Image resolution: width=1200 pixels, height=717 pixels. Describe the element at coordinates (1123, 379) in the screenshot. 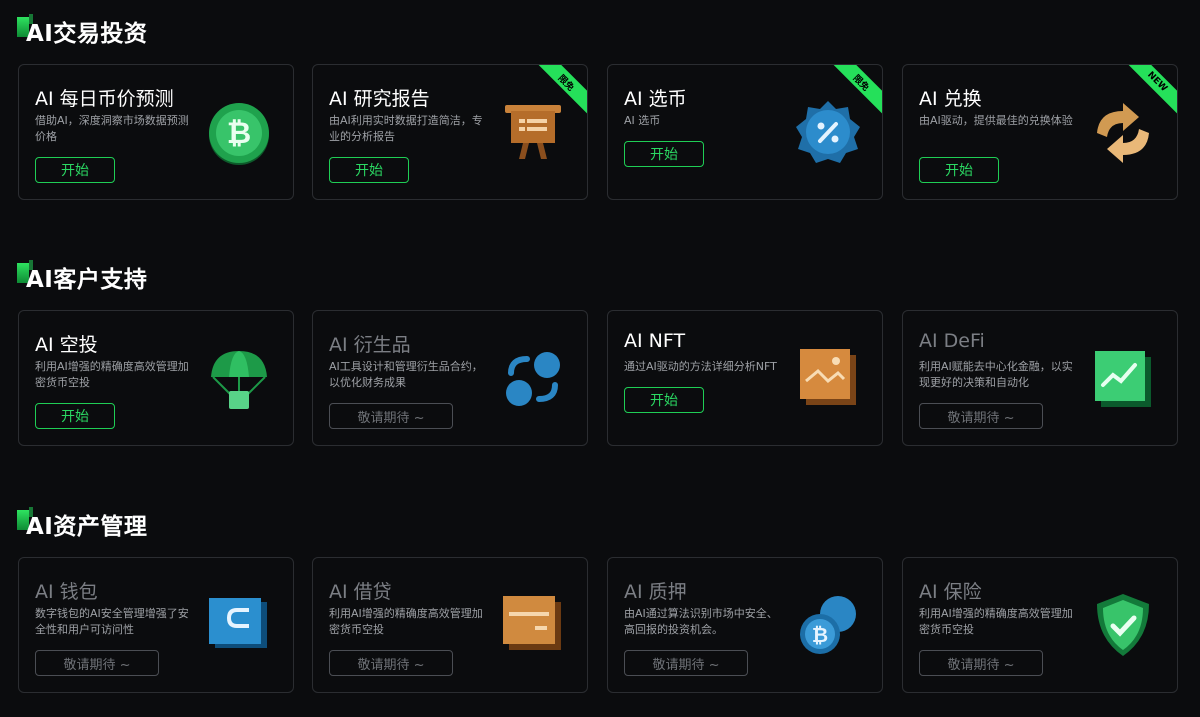

I see `defi-chart-icon` at that location.